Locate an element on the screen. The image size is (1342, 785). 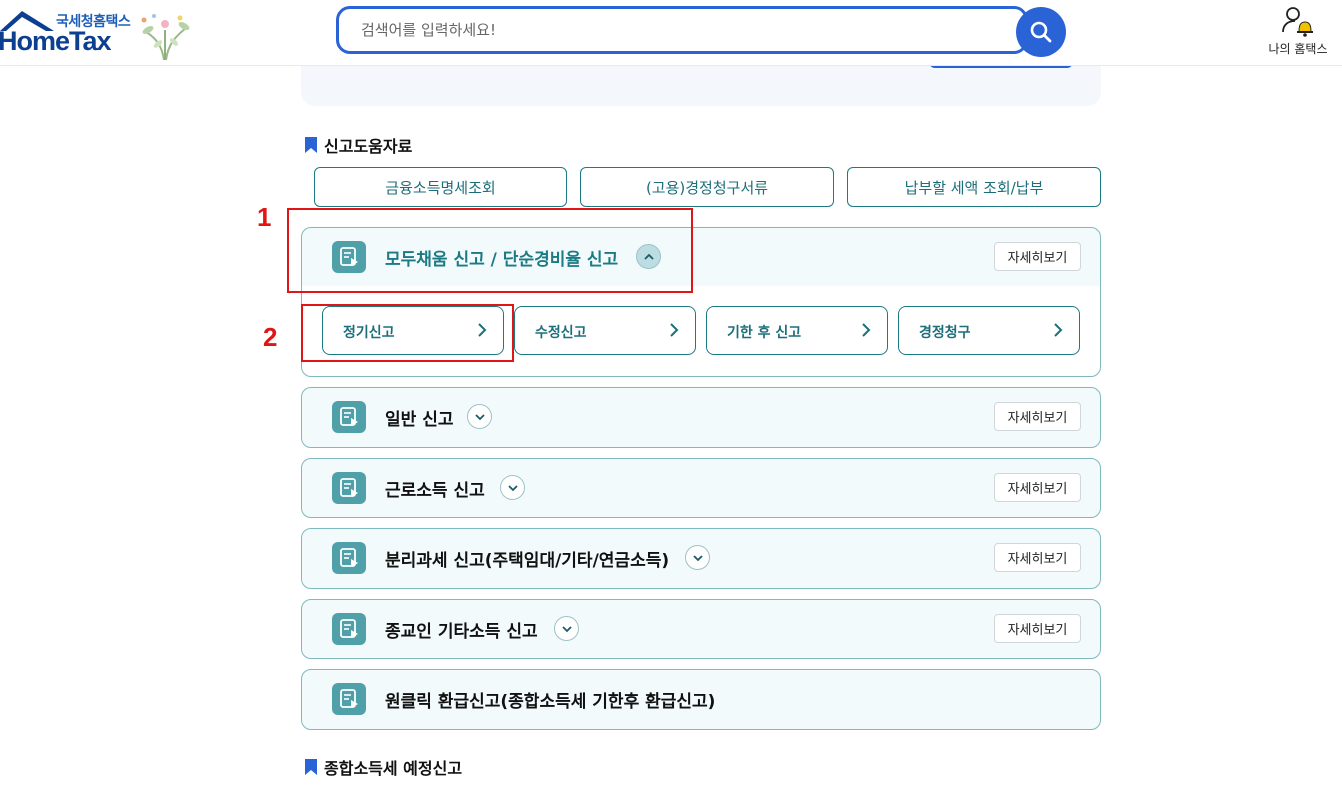
panel-title: 일반 신고 is located at coordinates (419, 420).